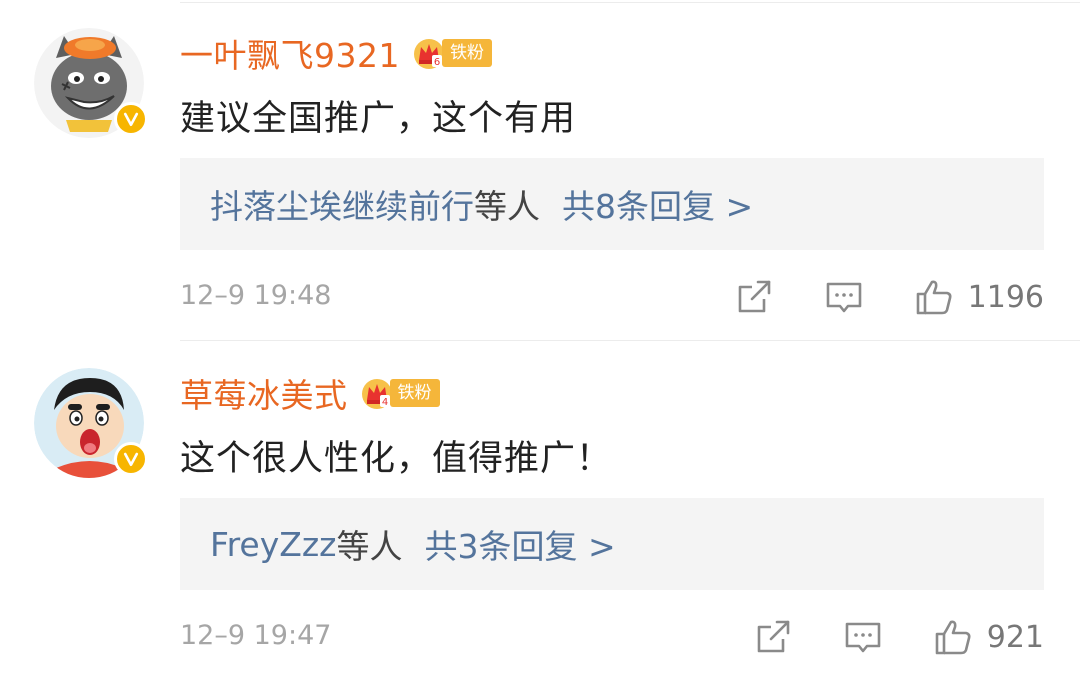 The image size is (1080, 688). I want to click on name-row: 一叶飘飞9321 6 铁粉, so click(336, 53).